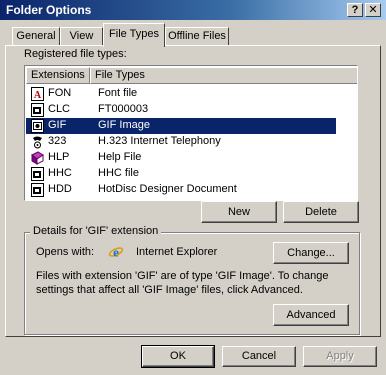 The image size is (386, 375). What do you see at coordinates (37, 126) in the screenshot?
I see `image-file-icon` at bounding box center [37, 126].